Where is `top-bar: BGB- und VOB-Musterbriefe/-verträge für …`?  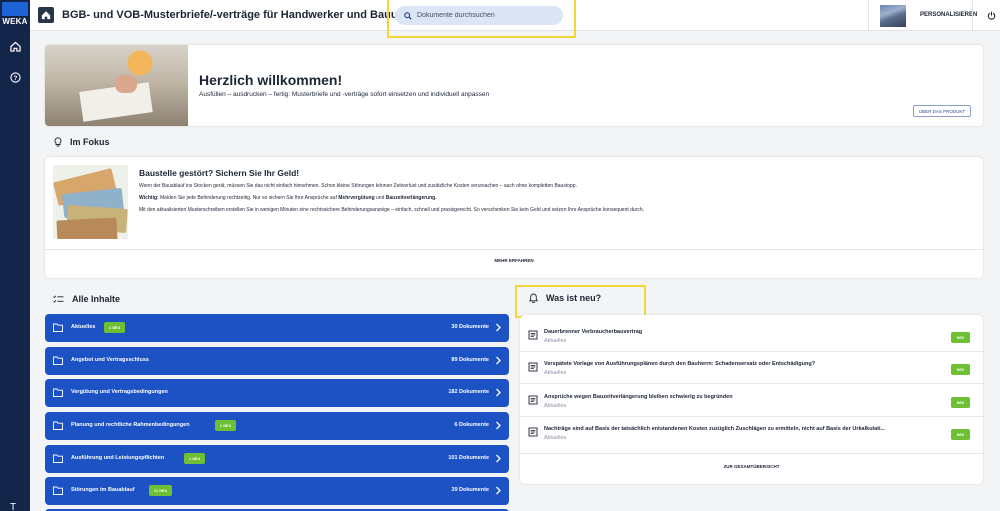 top-bar: BGB- und VOB-Musterbriefe/-verträge für … is located at coordinates (515, 19).